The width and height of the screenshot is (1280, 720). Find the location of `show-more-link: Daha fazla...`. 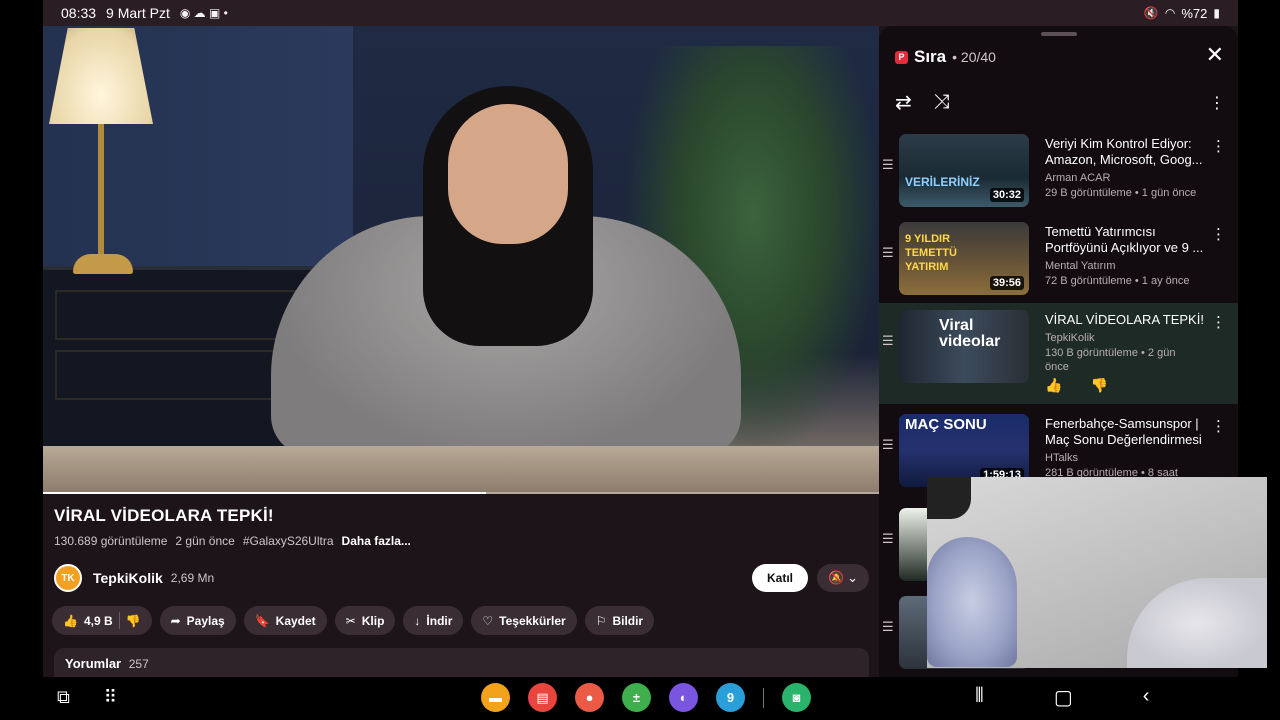

show-more-link: Daha fazla... is located at coordinates (376, 541).